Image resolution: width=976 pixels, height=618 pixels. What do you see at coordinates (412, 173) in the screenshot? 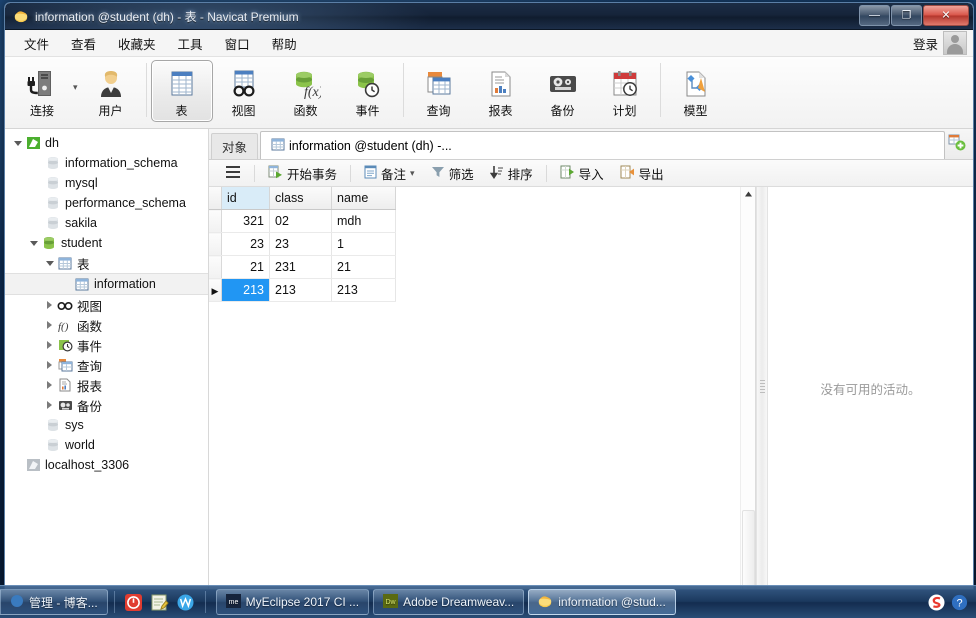
I see `chevron-down-icon: ▾` at bounding box center [412, 173].